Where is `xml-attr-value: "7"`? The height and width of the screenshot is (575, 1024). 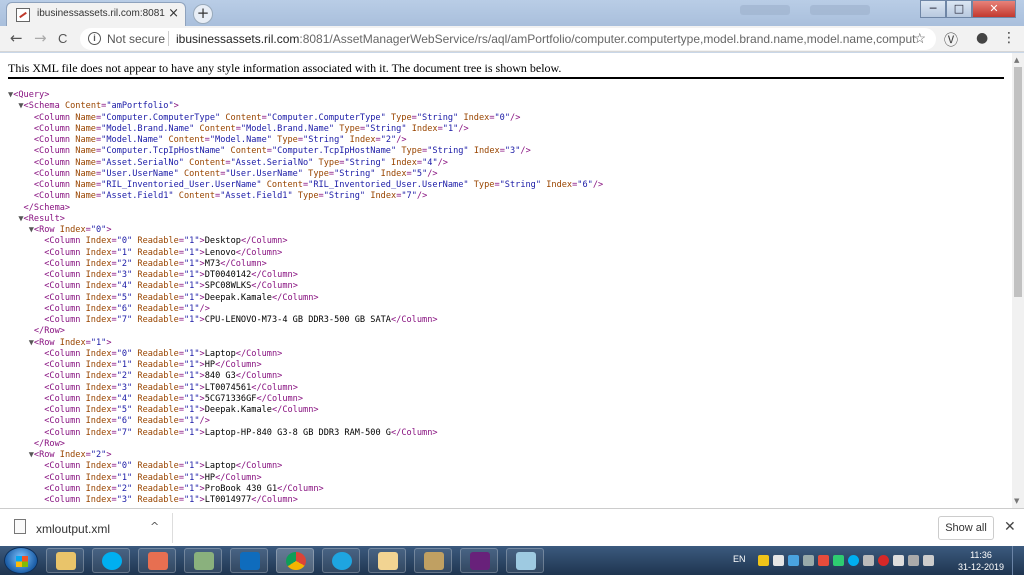 xml-attr-value: "7" is located at coordinates (124, 432).